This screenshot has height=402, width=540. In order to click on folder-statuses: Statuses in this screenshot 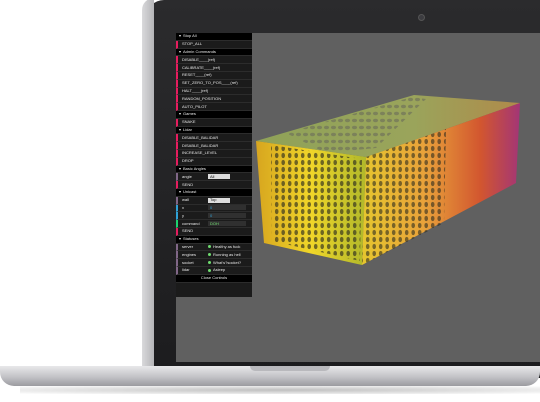, I will do `click(214, 239)`.